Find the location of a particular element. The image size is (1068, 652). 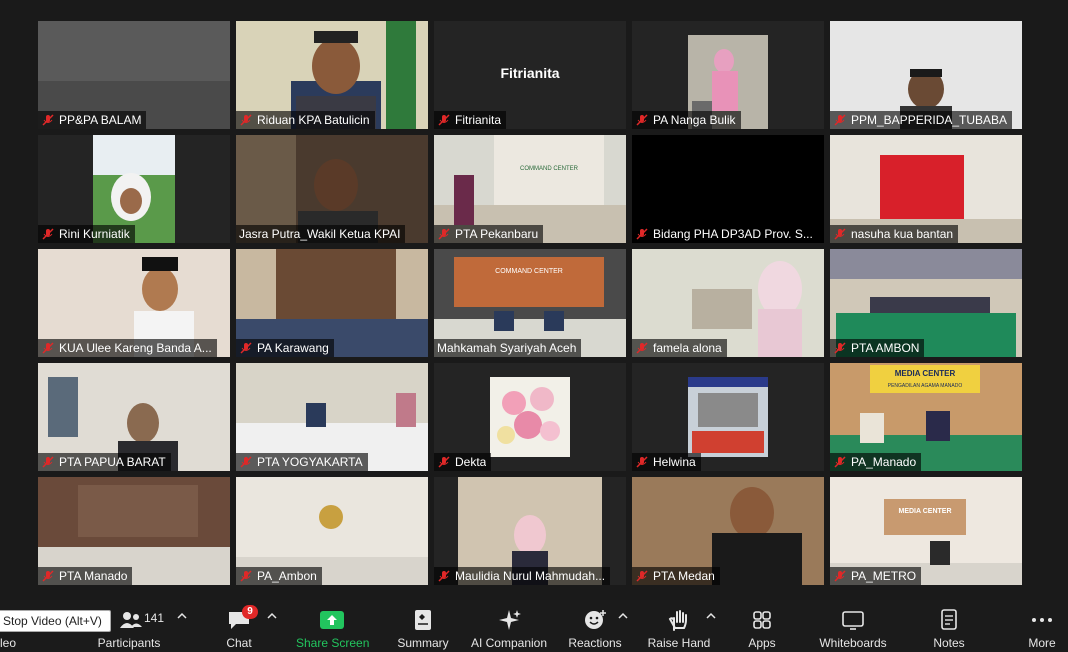

participant-nameplate: PA_Ambon is located at coordinates (279, 576).